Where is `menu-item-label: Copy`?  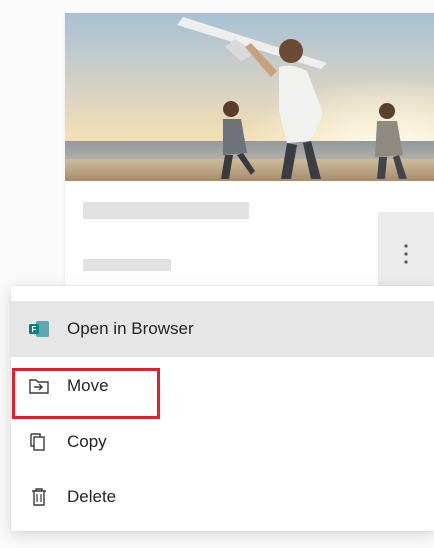
menu-item-label: Copy is located at coordinates (87, 441).